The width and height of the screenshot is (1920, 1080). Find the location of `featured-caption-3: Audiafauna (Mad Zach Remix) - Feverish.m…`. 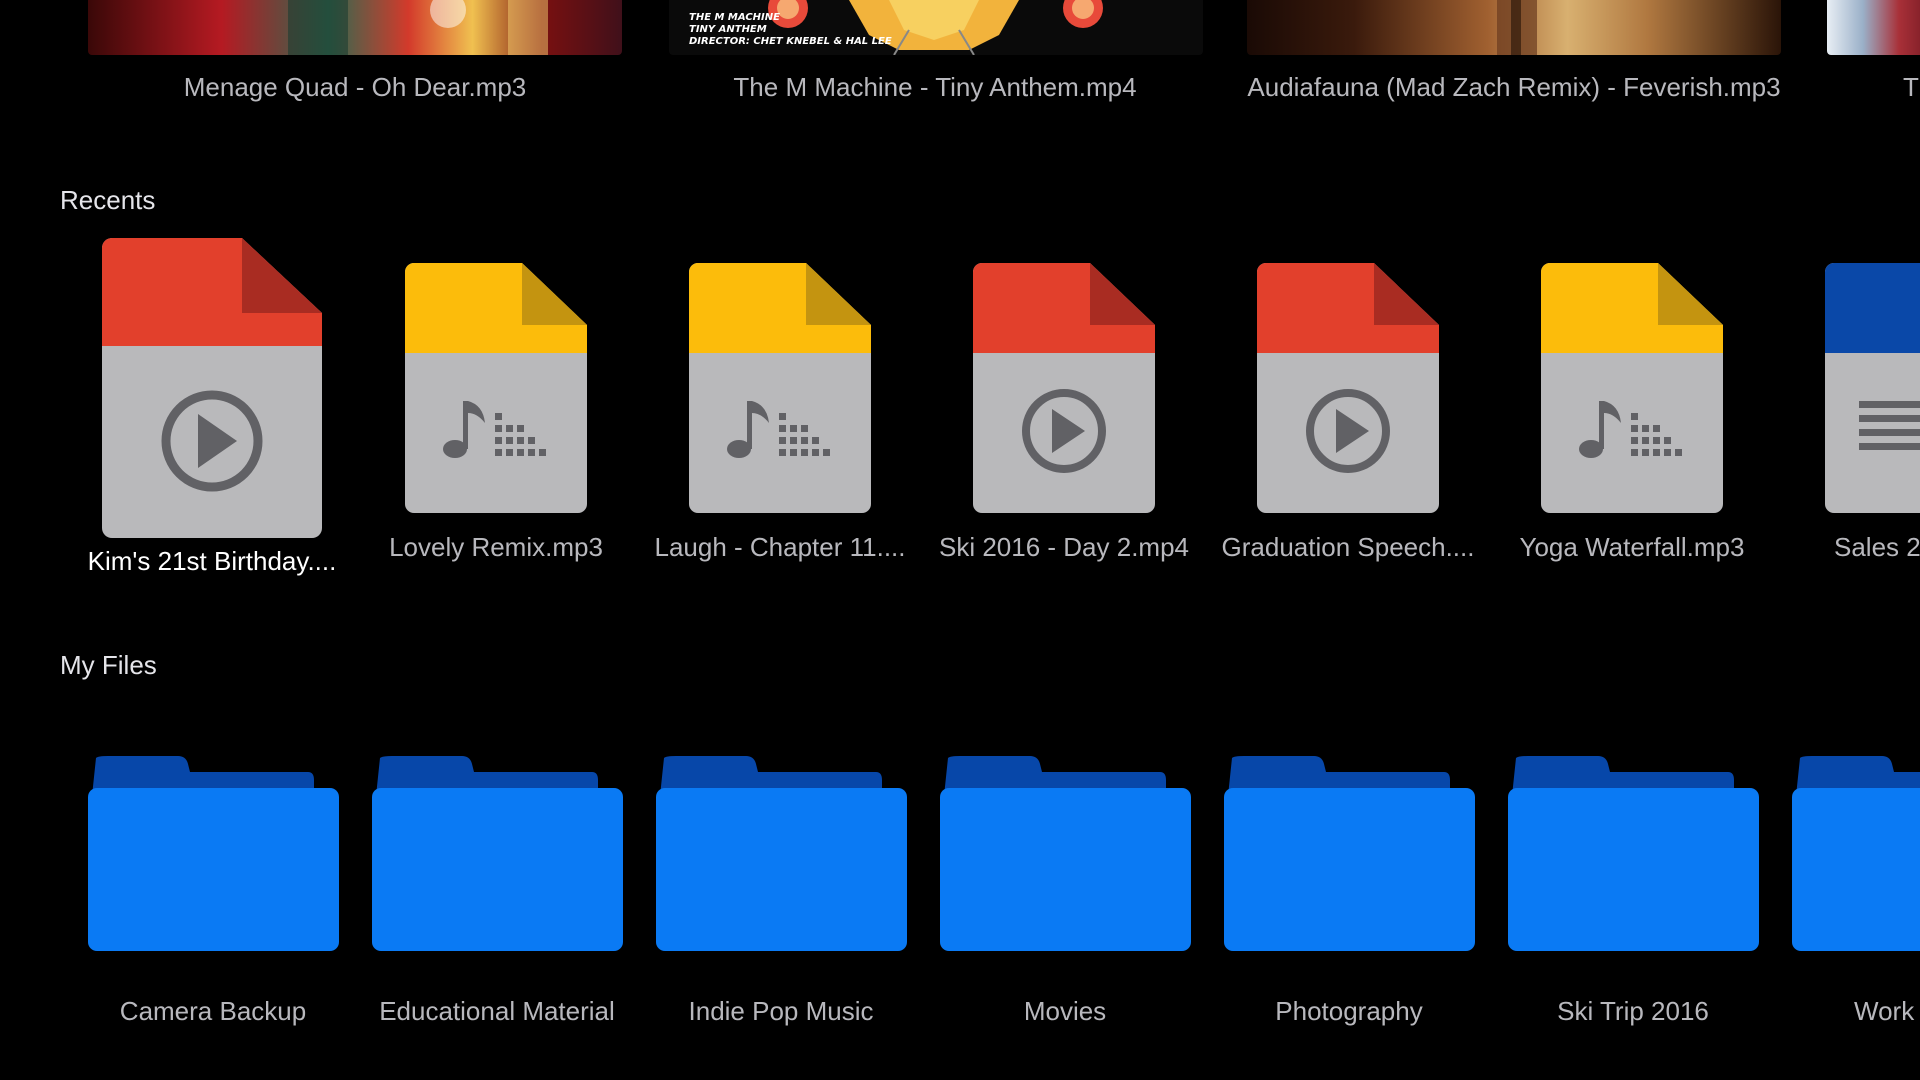

featured-caption-3: Audiafauna (Mad Zach Remix) - Feverish.m… is located at coordinates (1514, 87).